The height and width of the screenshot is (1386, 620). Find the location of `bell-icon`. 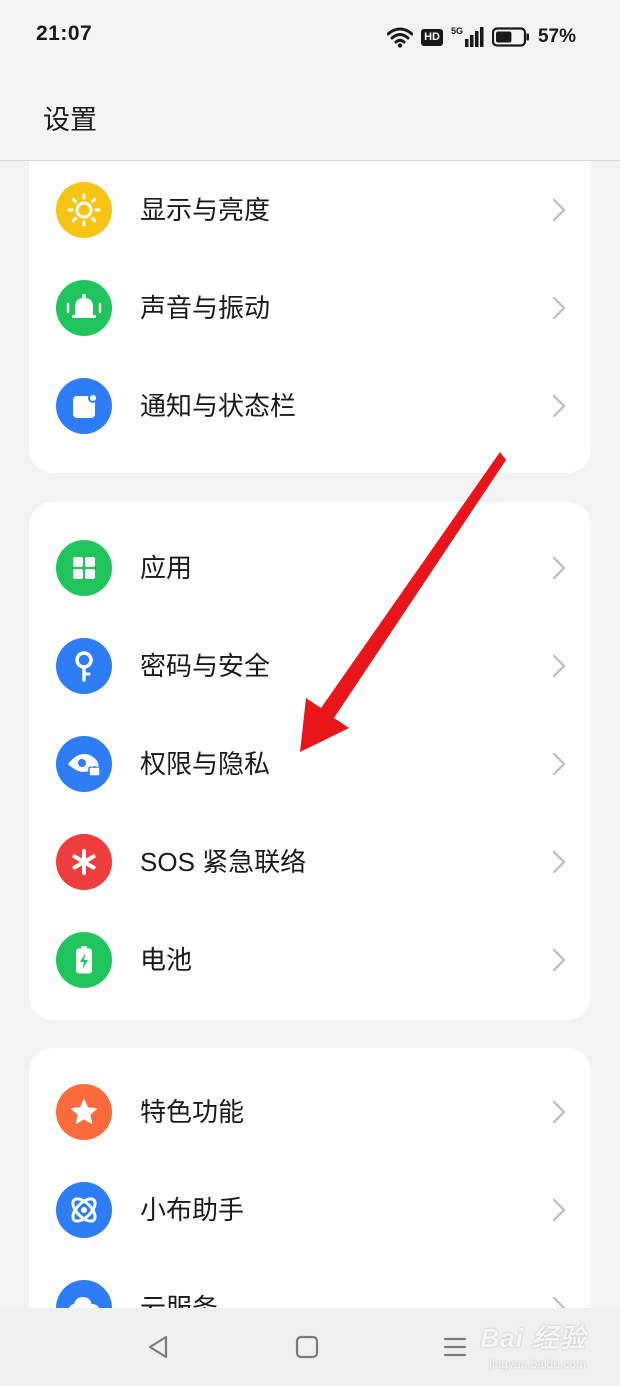

bell-icon is located at coordinates (84, 308).